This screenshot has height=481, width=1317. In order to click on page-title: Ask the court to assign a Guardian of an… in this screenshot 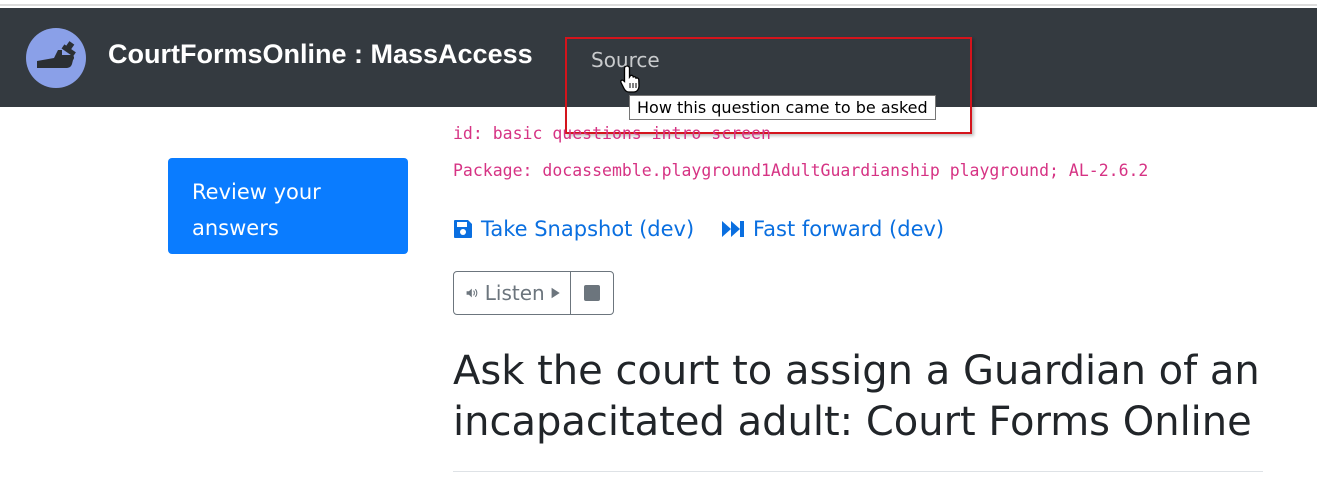, I will do `click(856, 396)`.